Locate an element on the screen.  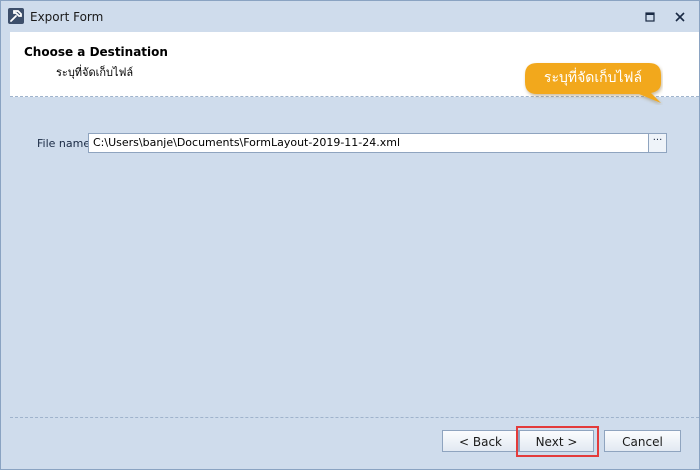
restore-icon is located at coordinates (650, 17).